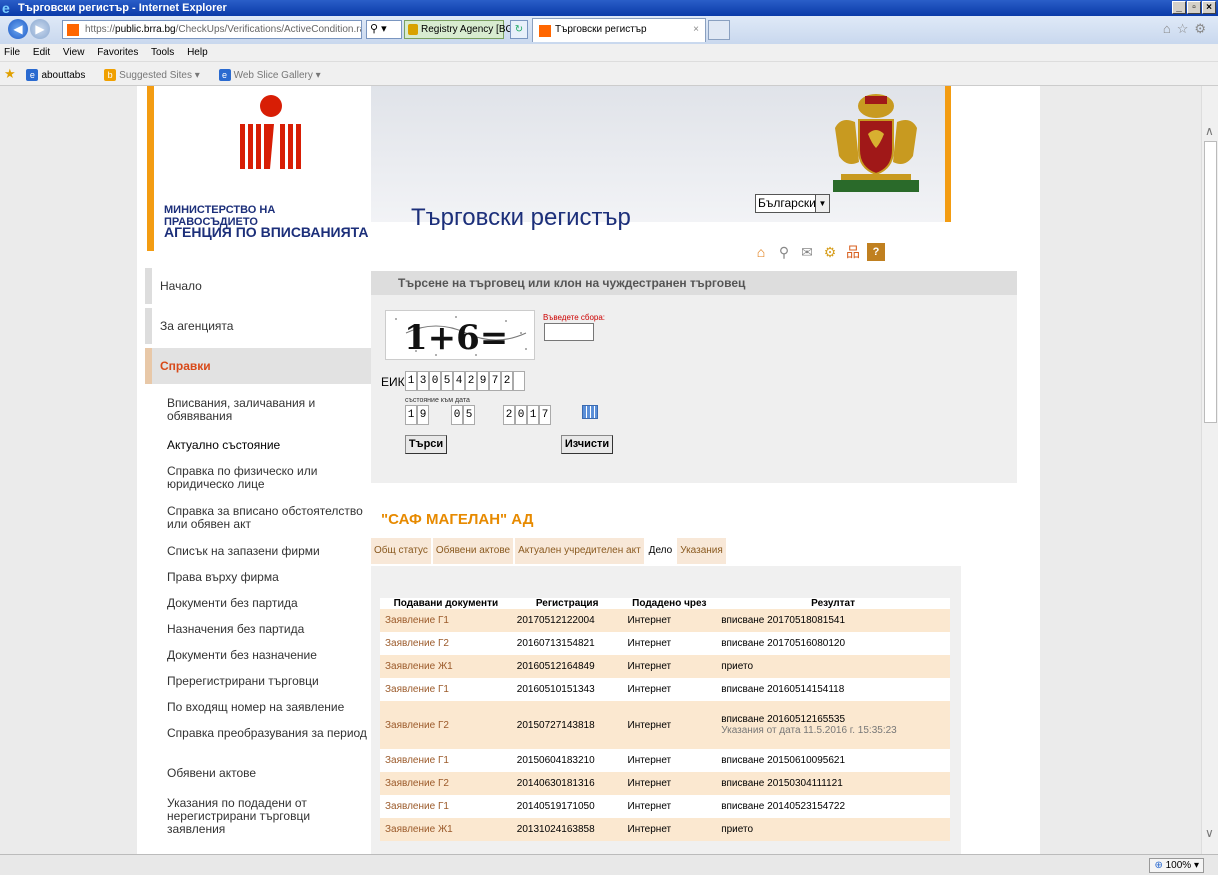  I want to click on scroll-down-icon: ∨, so click(1209, 833).